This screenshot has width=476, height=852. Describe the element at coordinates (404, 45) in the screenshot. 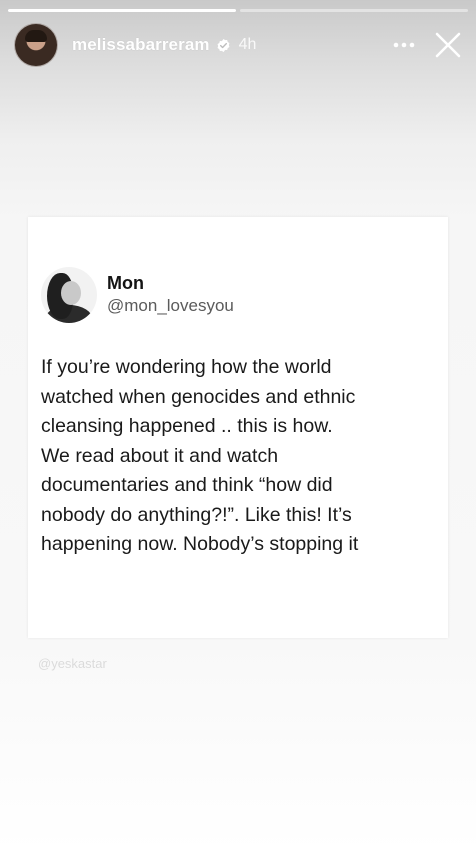

I see `more-options-icon` at that location.